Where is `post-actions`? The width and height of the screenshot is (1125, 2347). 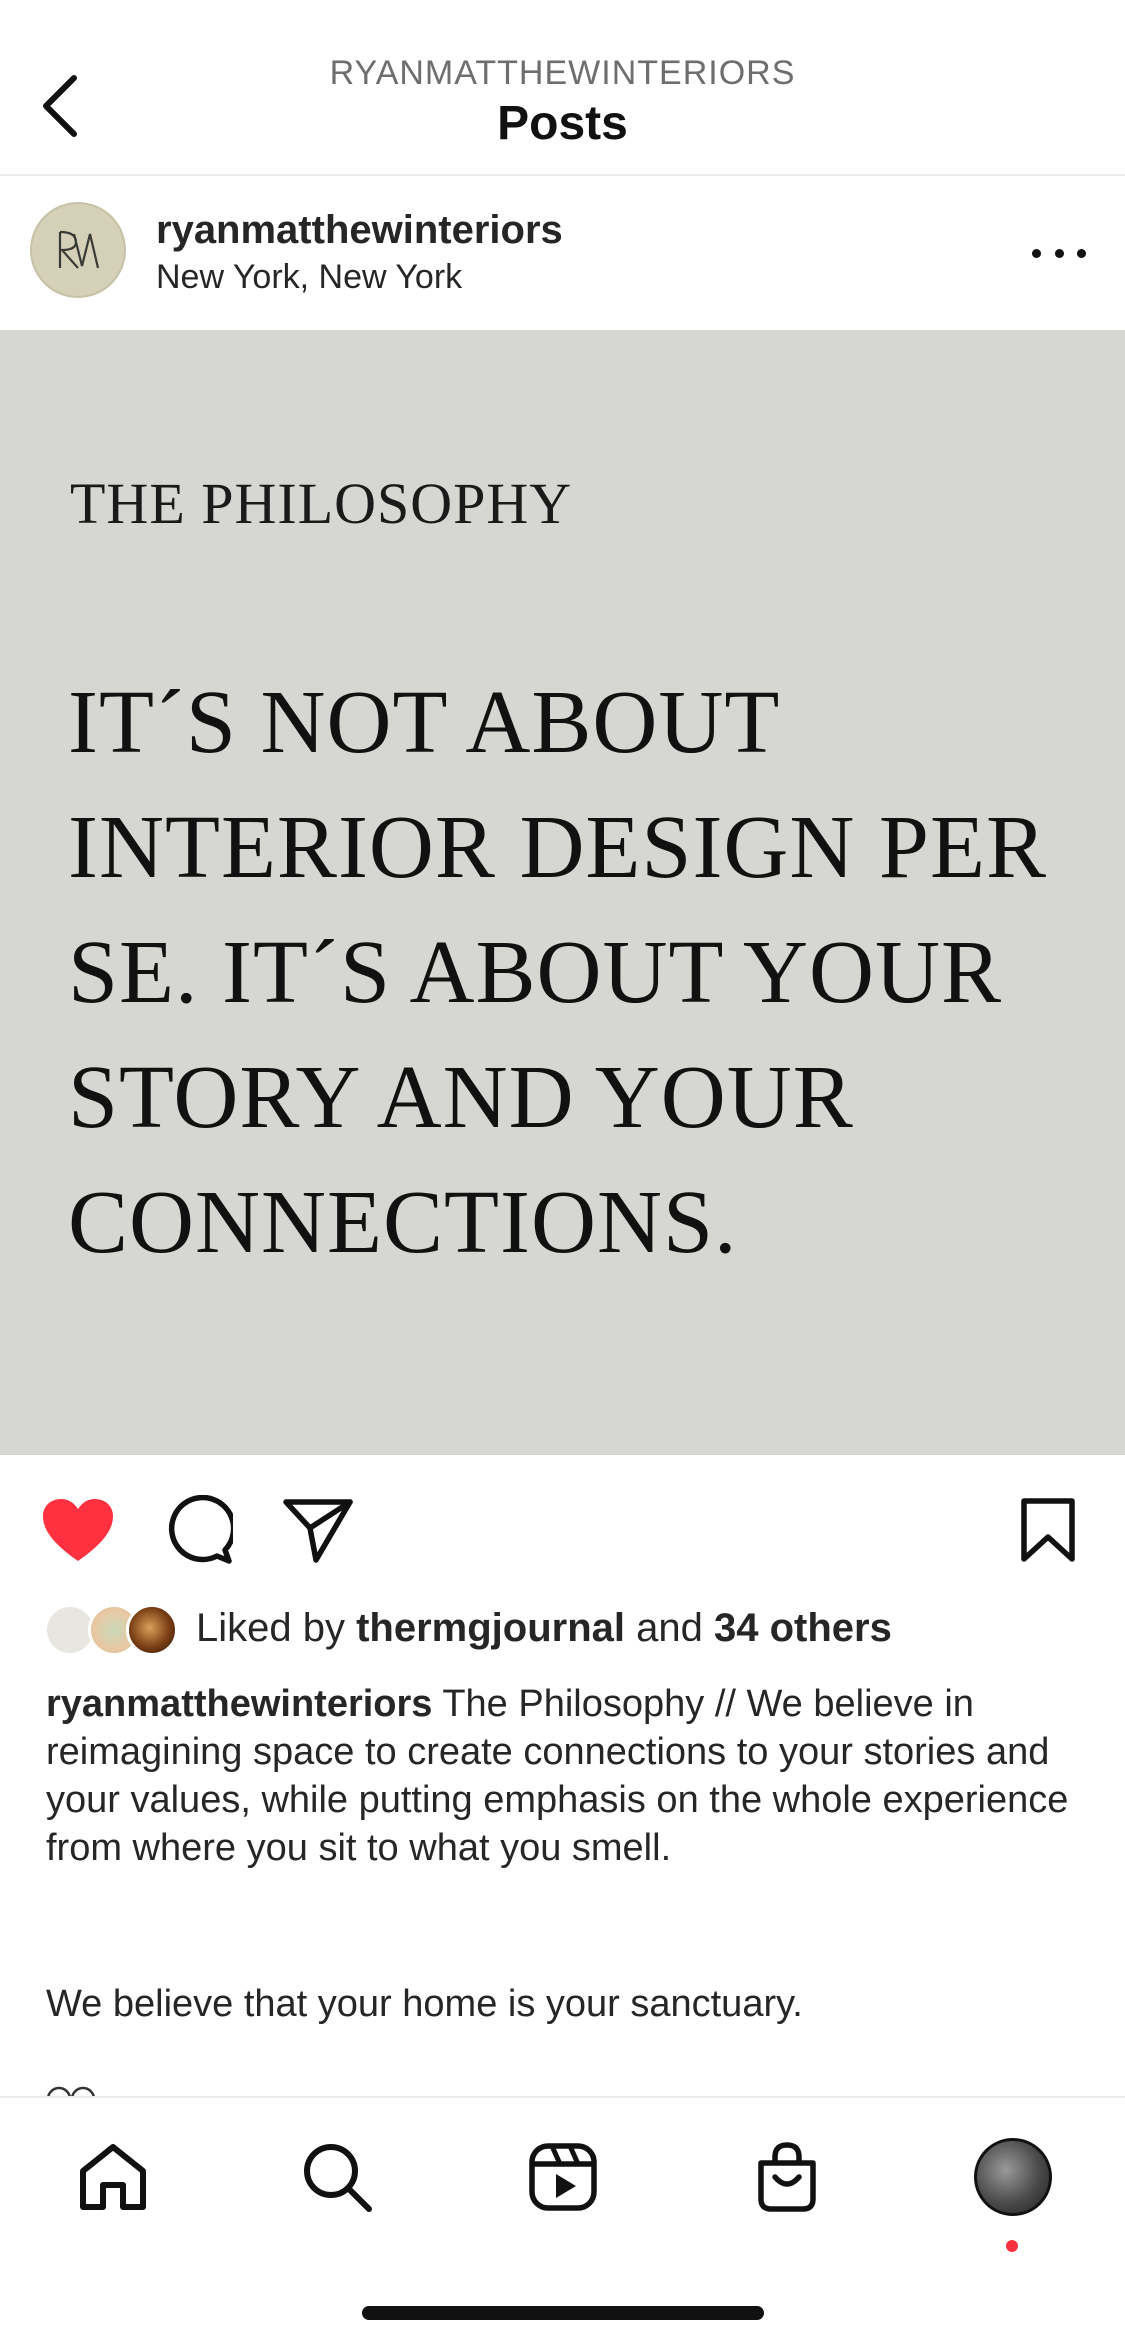 post-actions is located at coordinates (562, 1527).